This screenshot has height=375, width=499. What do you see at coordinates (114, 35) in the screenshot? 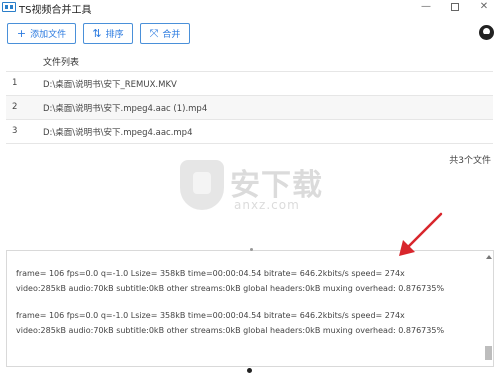
I see `sort-label: 排序` at bounding box center [114, 35].